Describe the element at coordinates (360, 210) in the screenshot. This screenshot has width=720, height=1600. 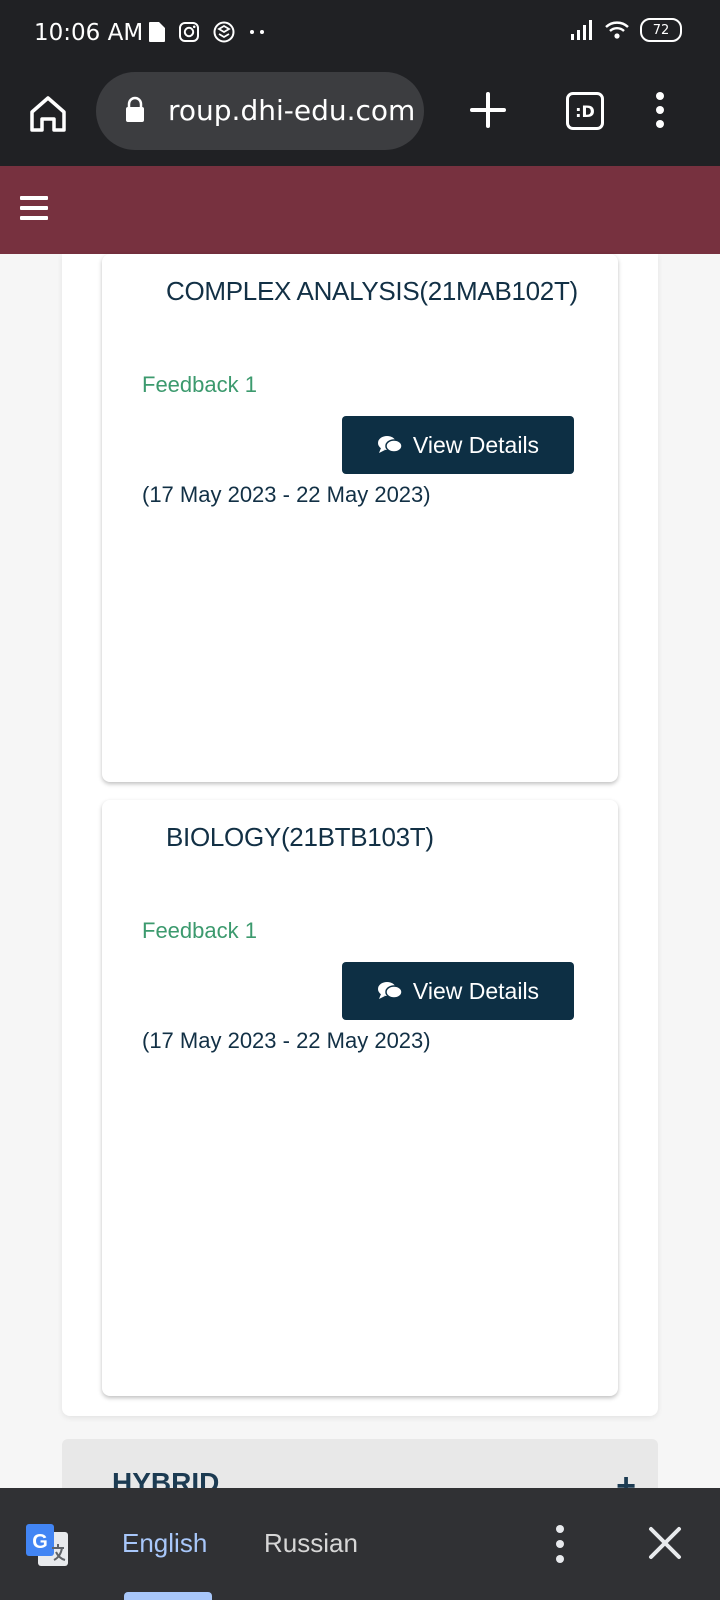
I see `app-header` at that location.